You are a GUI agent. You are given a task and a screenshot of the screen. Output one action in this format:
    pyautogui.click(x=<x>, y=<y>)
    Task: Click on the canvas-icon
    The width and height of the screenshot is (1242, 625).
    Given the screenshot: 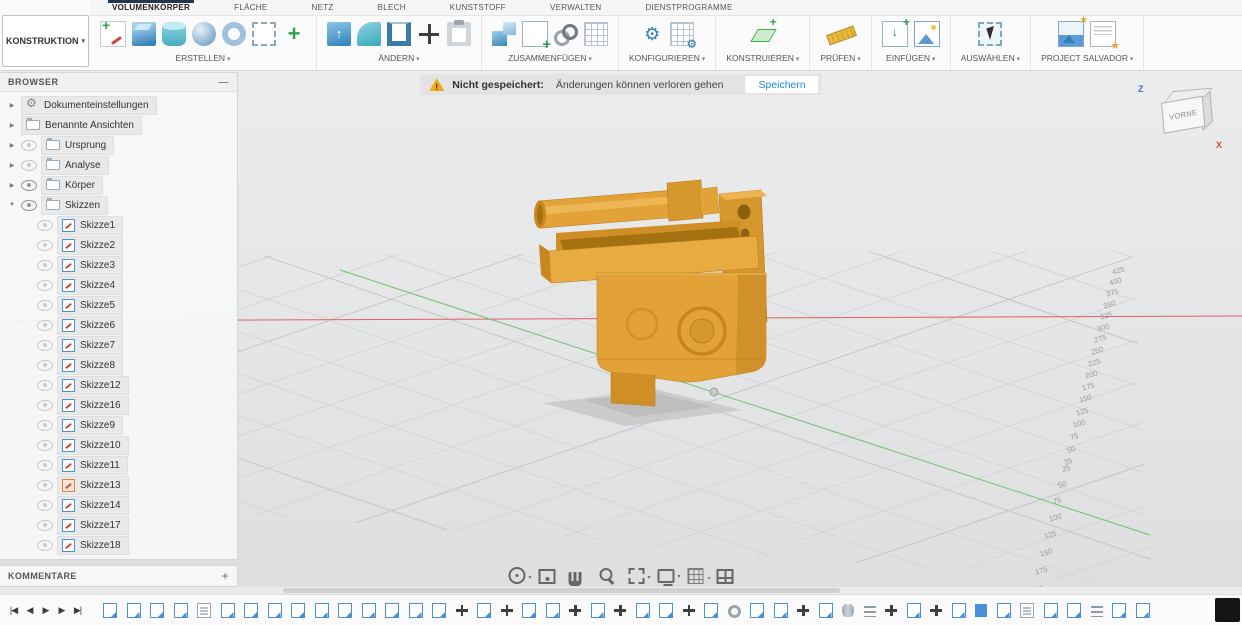 What is the action you would take?
    pyautogui.click(x=926, y=34)
    